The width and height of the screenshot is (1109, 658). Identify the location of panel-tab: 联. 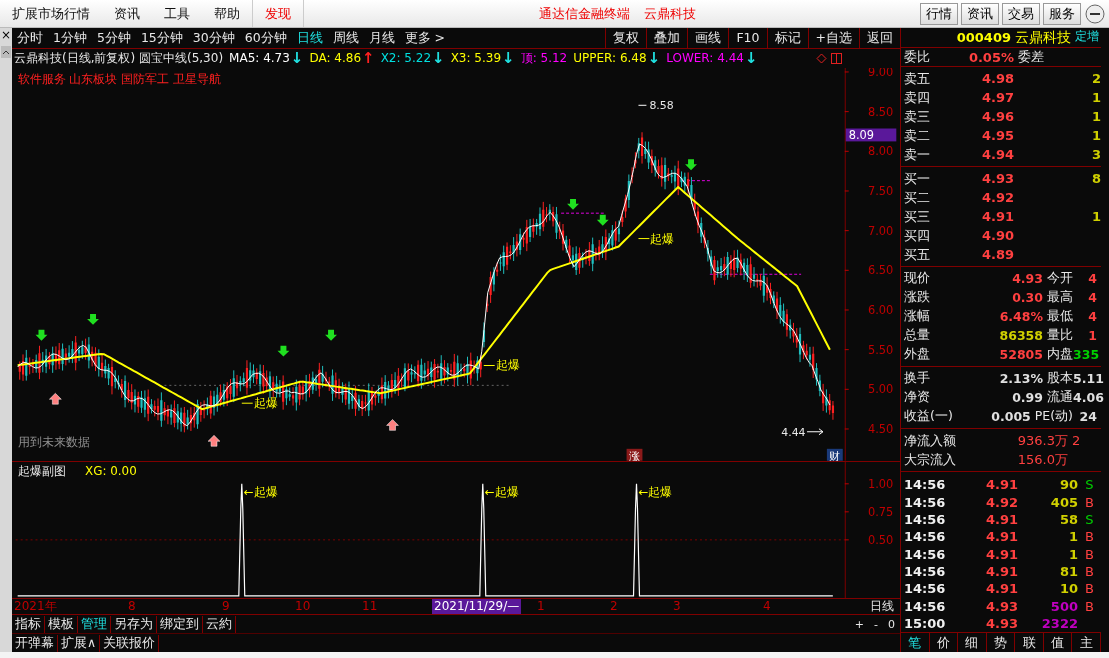
(1029, 642).